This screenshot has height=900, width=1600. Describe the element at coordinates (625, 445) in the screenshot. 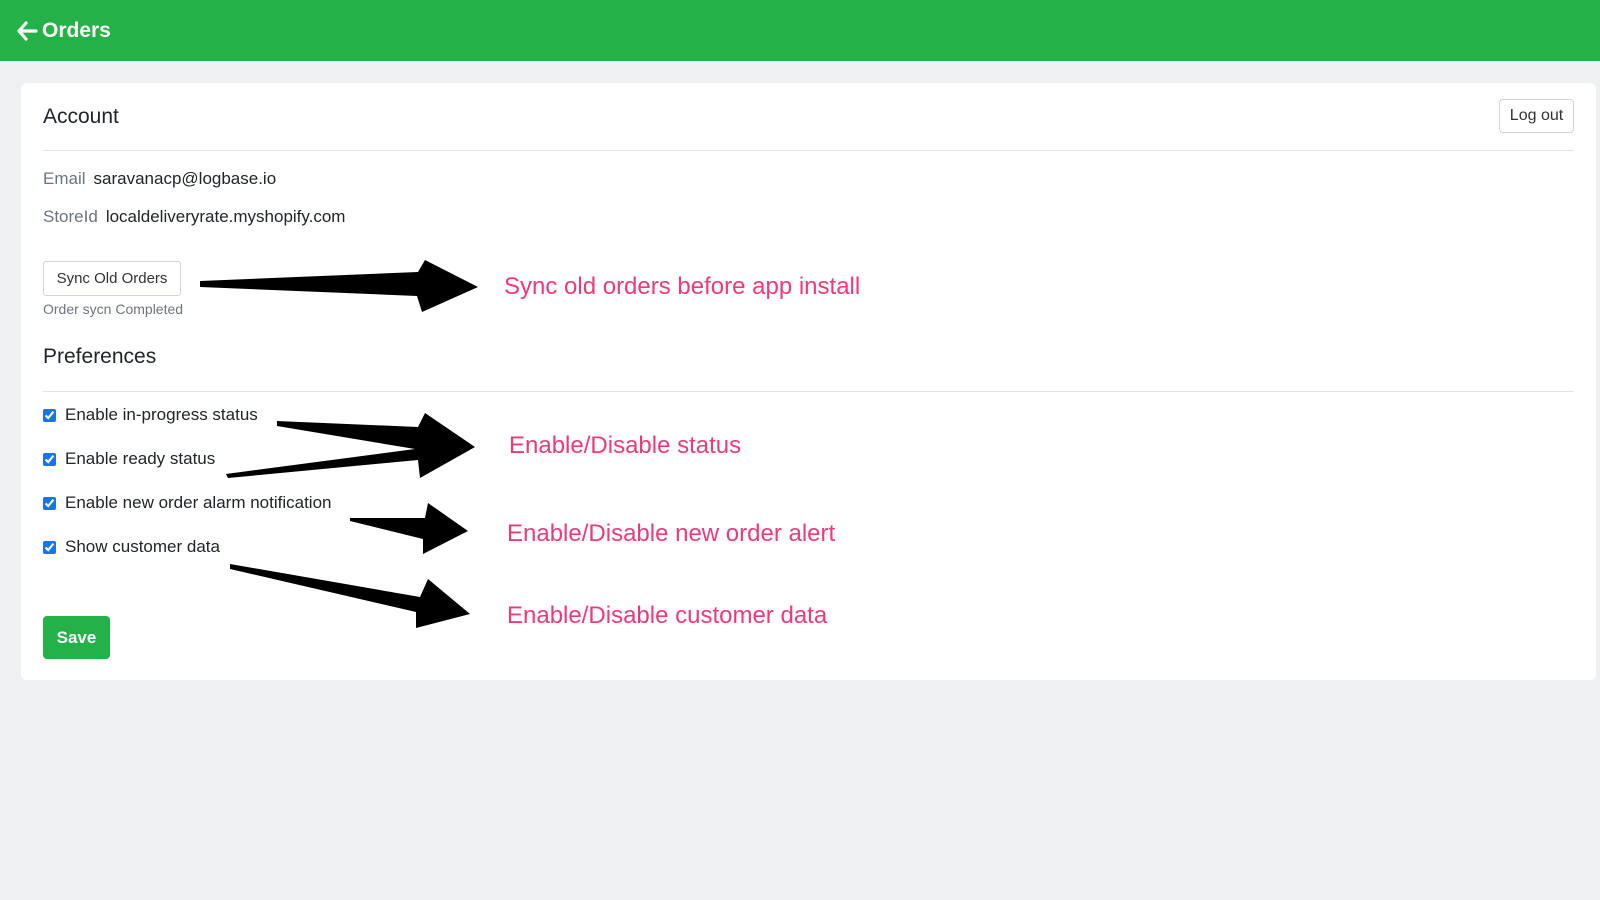

I see `status-note: Enable/Disable status` at that location.